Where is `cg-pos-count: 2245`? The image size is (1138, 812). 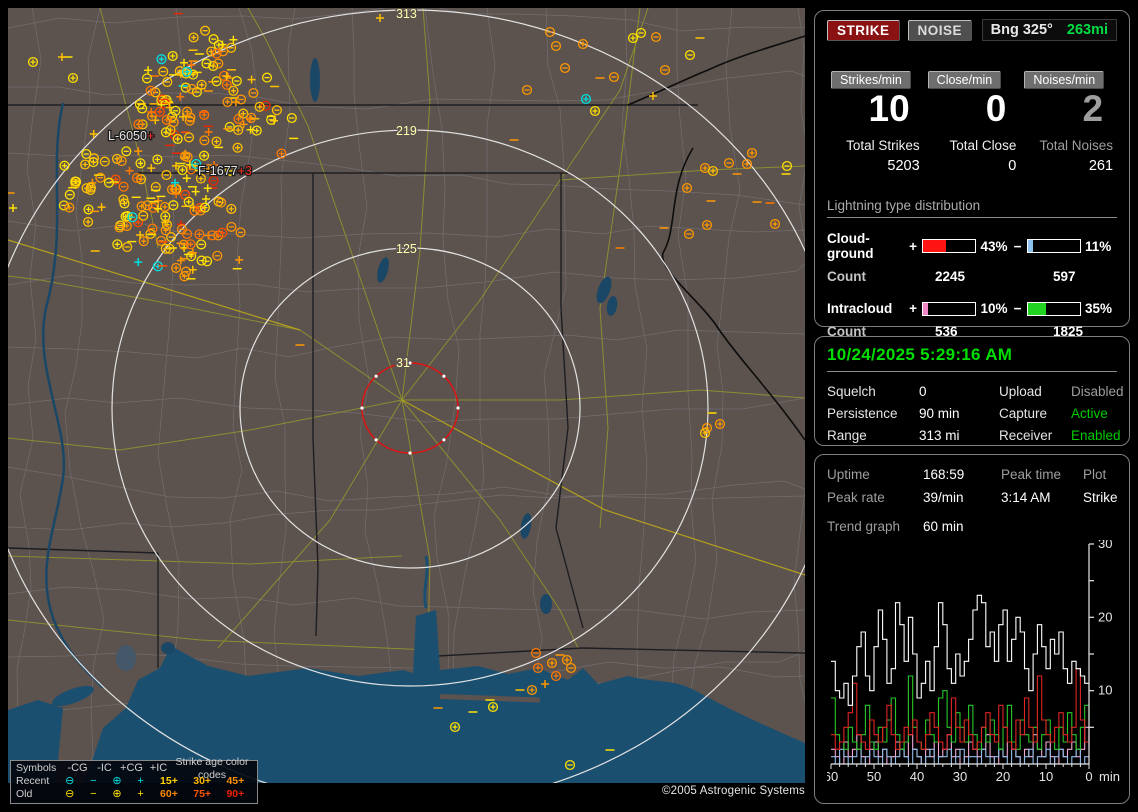 cg-pos-count: 2245 is located at coordinates (950, 276).